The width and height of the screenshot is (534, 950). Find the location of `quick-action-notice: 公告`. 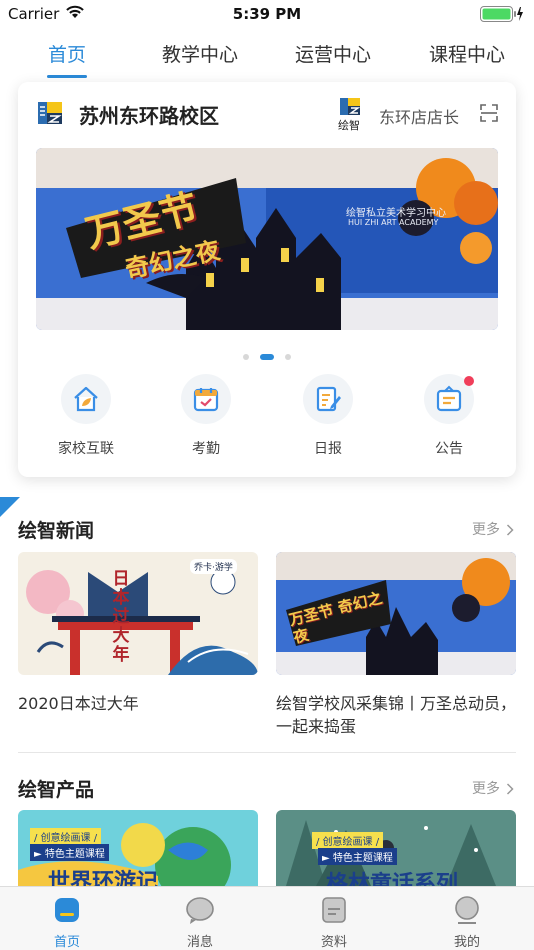

quick-action-notice: 公告 is located at coordinates (449, 416).